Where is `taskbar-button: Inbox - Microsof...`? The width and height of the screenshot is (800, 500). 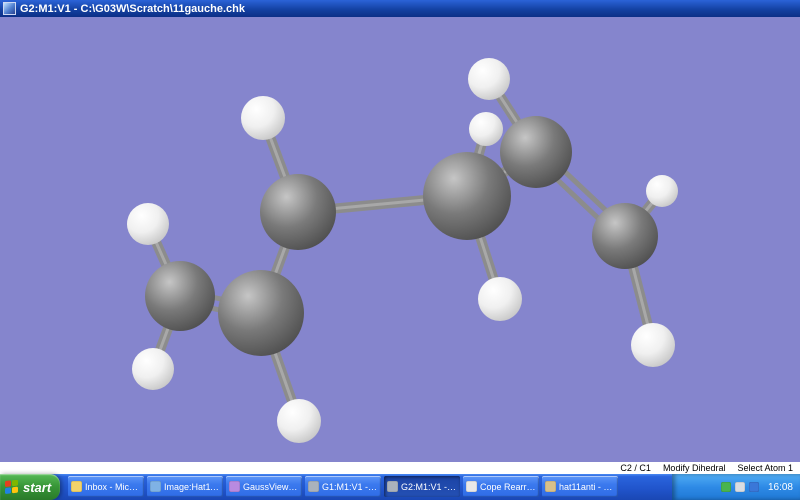 taskbar-button: Inbox - Microsof... is located at coordinates (106, 486).